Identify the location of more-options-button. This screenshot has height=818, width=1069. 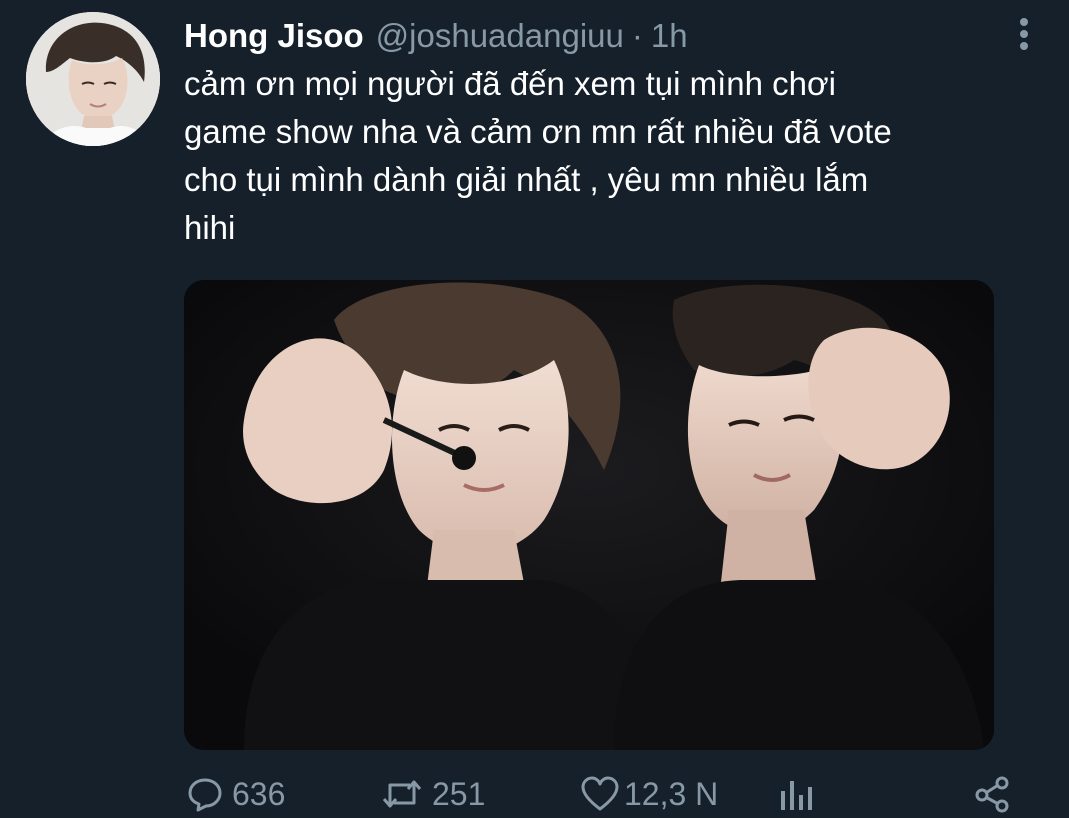
(1024, 34).